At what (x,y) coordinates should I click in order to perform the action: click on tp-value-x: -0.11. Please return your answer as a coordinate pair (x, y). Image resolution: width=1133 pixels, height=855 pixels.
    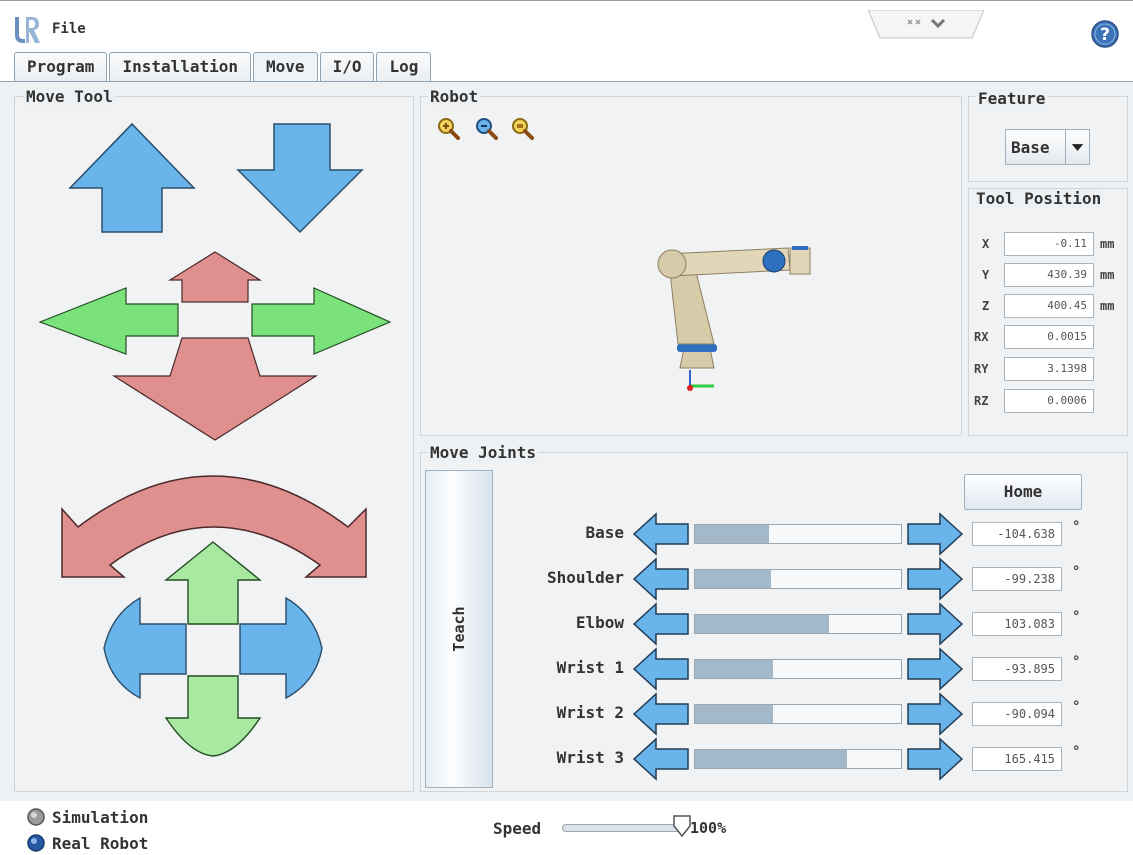
    Looking at the image, I should click on (1049, 244).